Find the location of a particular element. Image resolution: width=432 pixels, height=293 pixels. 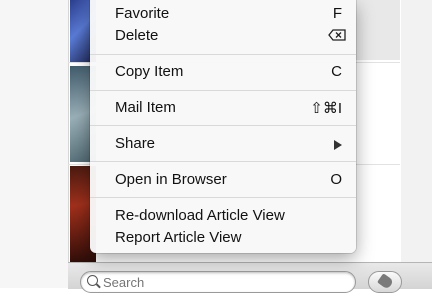

search-field is located at coordinates (218, 282).